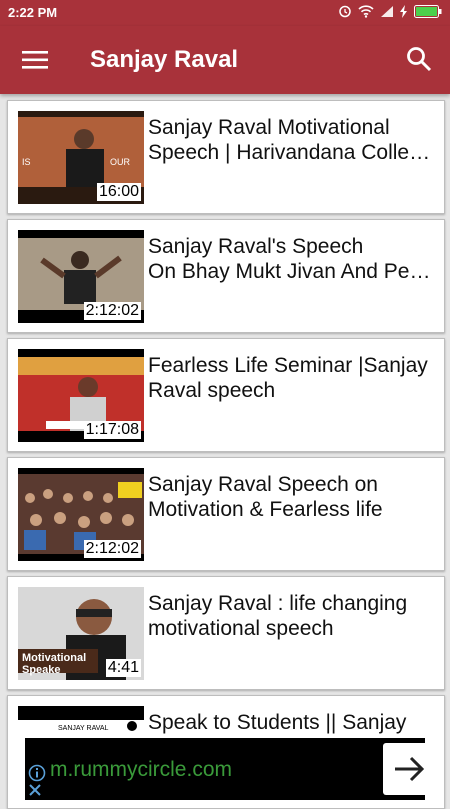  What do you see at coordinates (225, 13) in the screenshot?
I see `status-bar: 2:22 PM` at bounding box center [225, 13].